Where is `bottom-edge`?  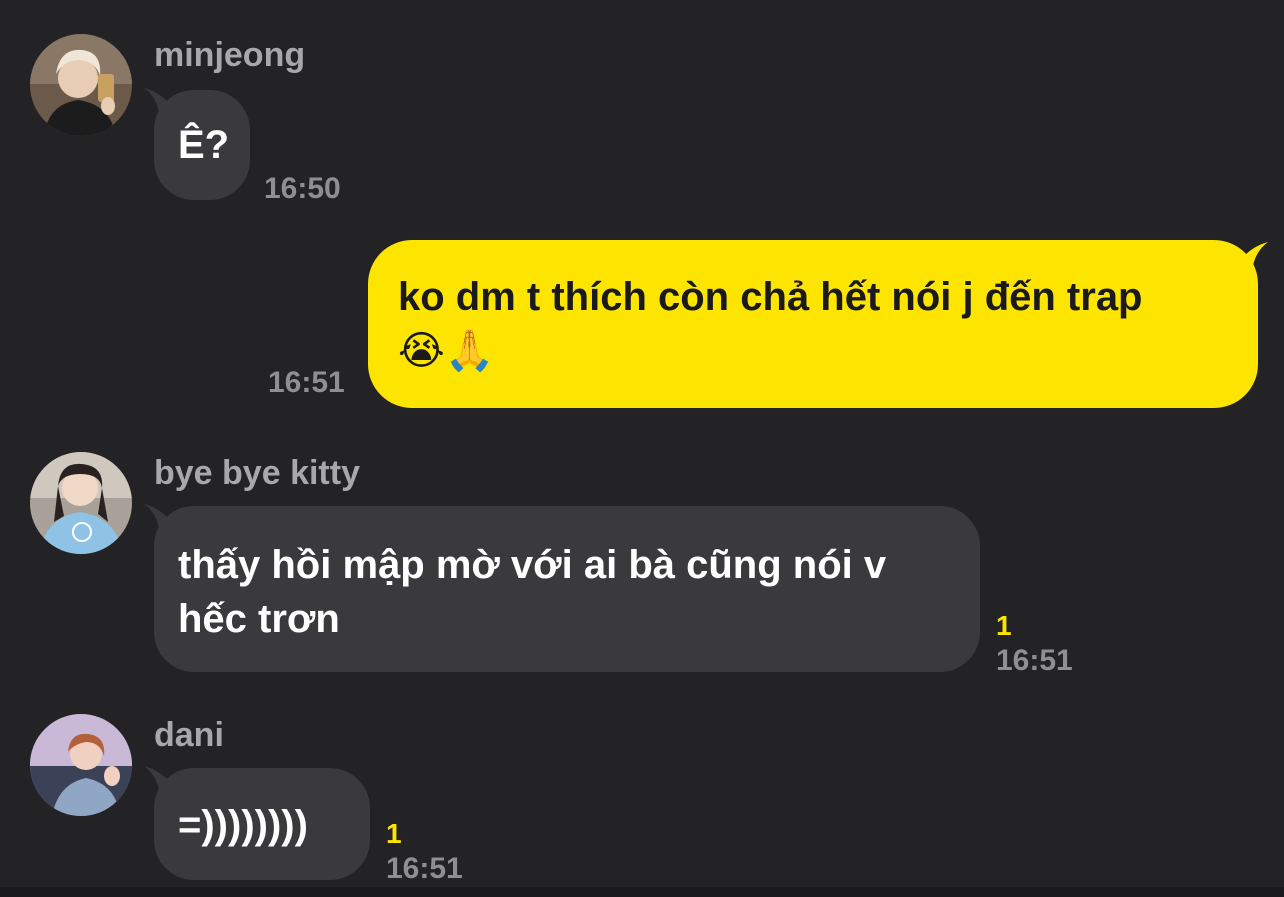
bottom-edge is located at coordinates (642, 892).